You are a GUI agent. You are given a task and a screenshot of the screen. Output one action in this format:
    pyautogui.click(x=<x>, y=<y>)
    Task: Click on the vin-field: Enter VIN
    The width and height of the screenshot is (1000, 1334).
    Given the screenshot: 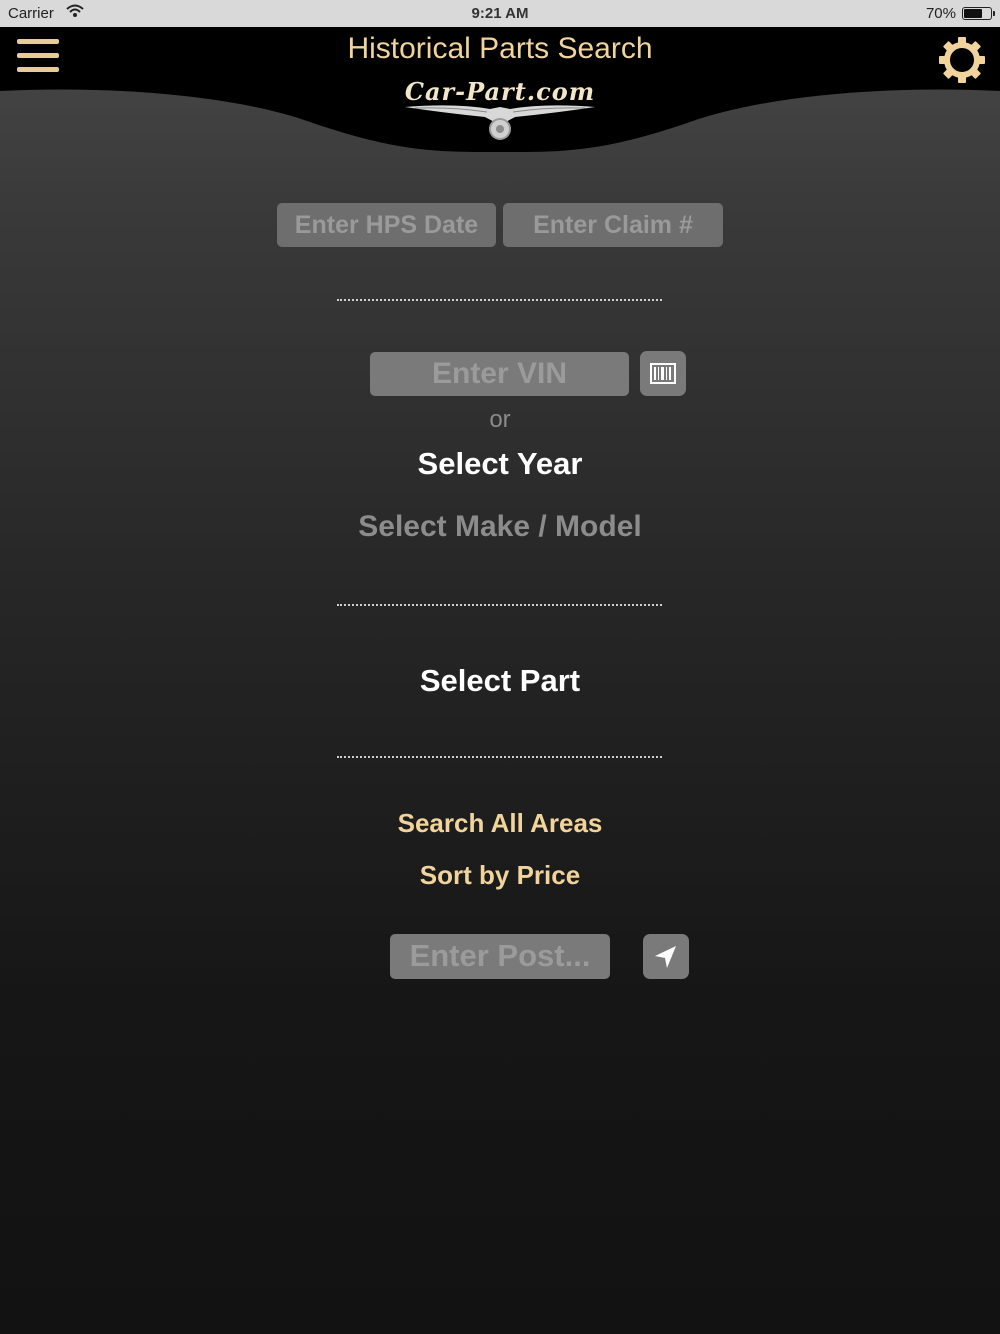 What is the action you would take?
    pyautogui.click(x=499, y=374)
    